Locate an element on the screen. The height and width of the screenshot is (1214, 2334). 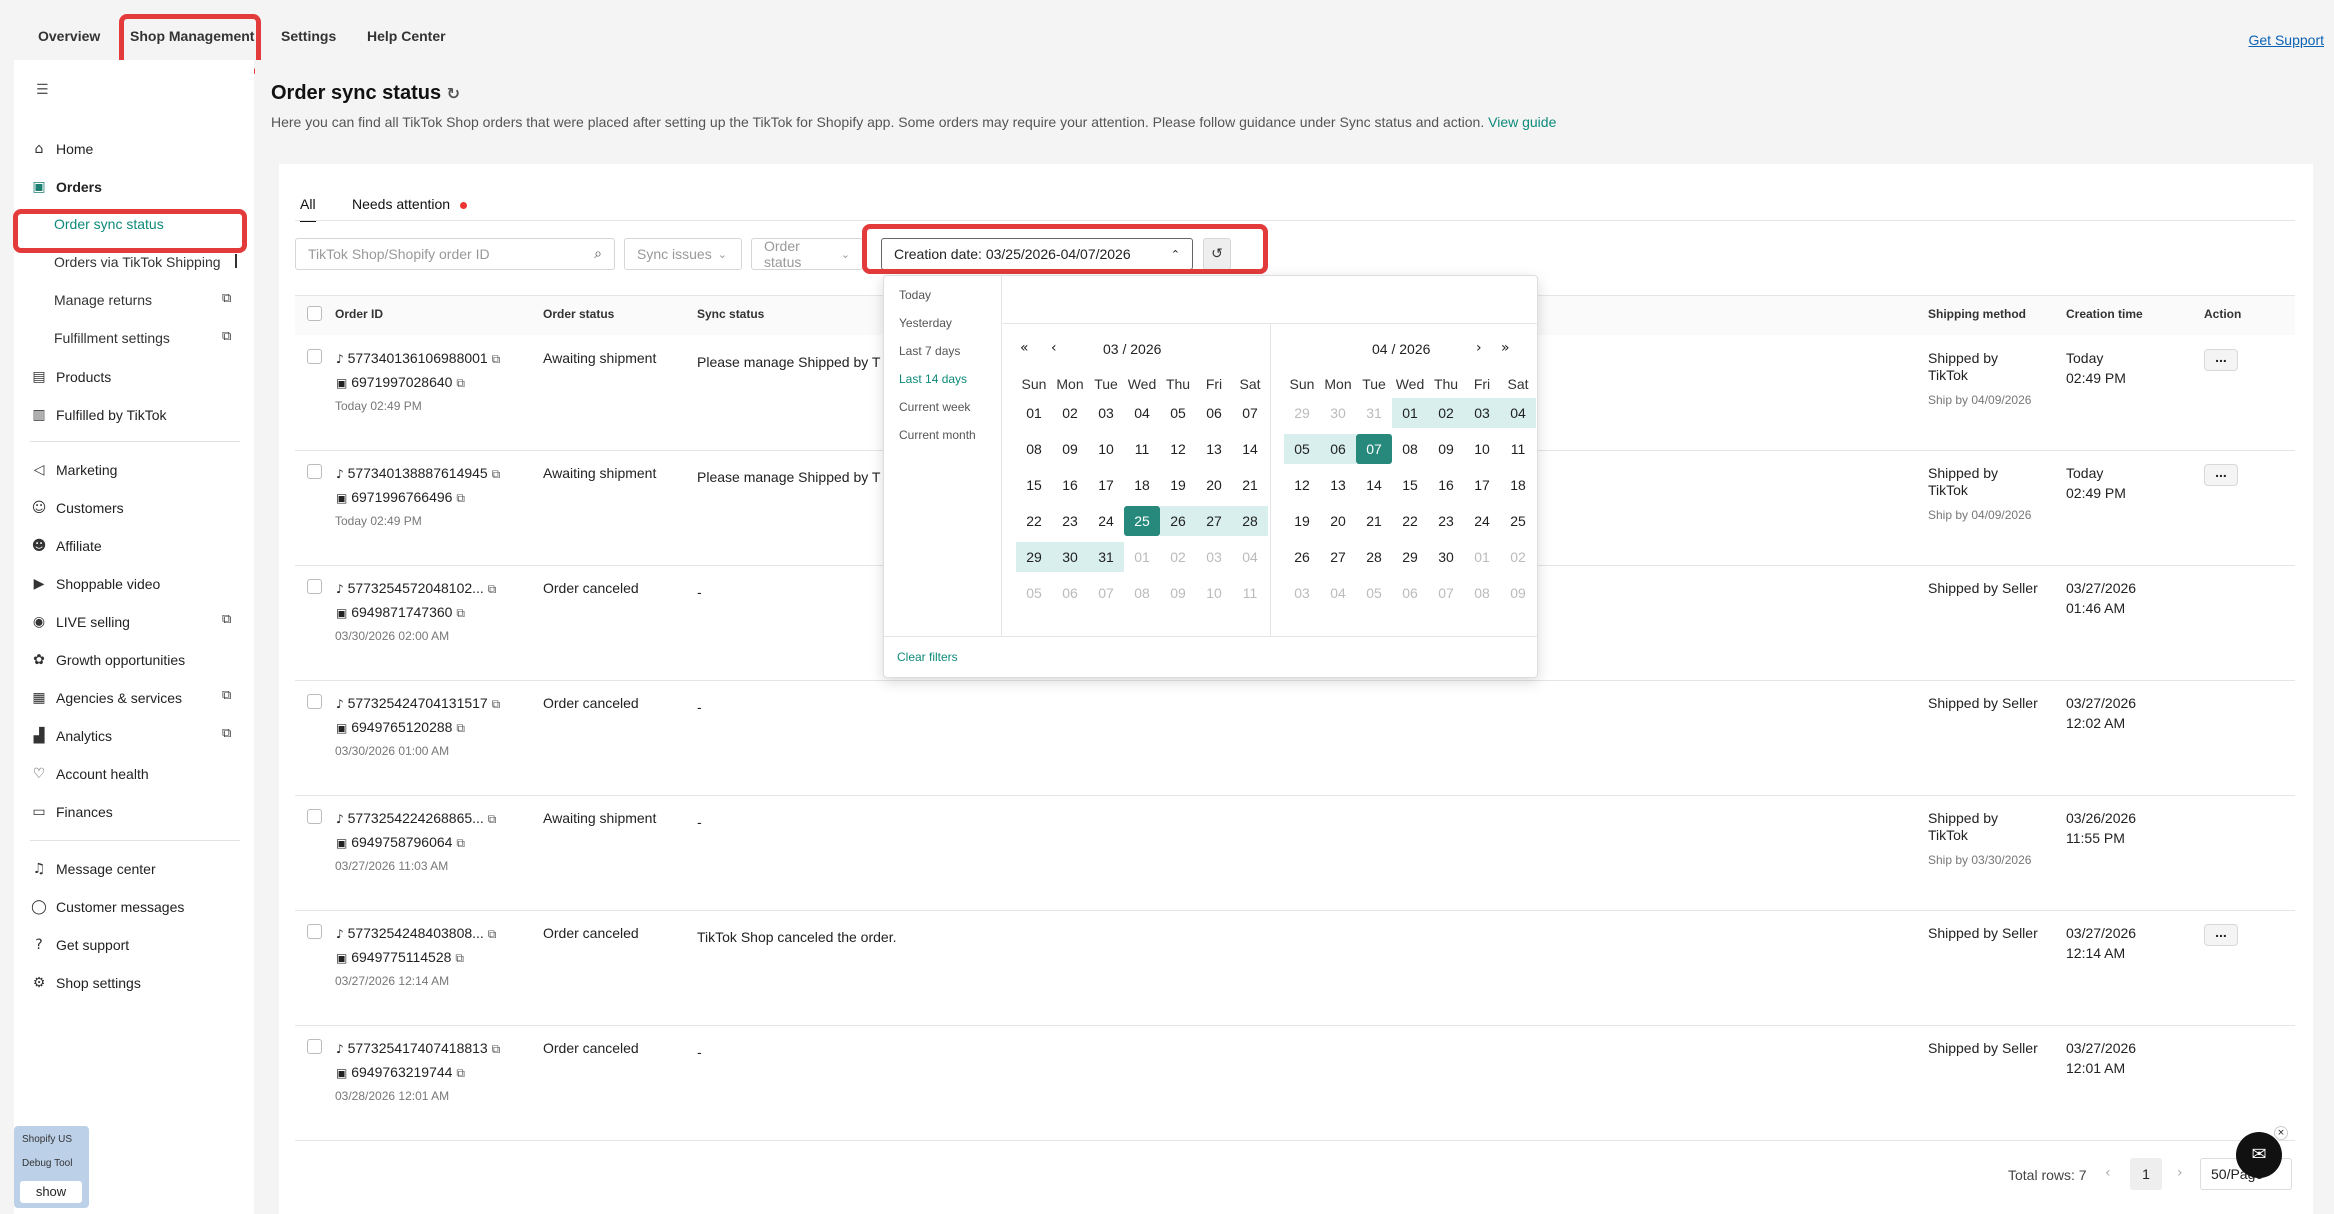
next-year-icon: » is located at coordinates (1505, 348).